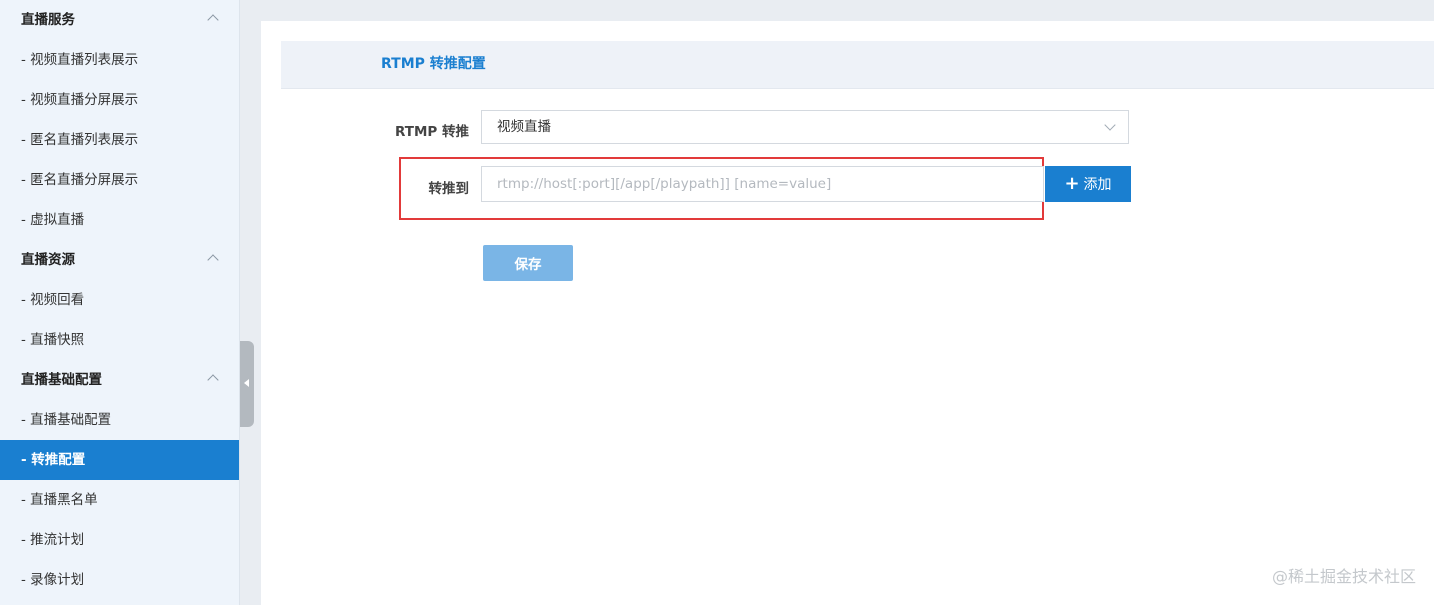 The width and height of the screenshot is (1434, 605). I want to click on sidebar-section-live-resources: 直播资源, so click(119, 260).